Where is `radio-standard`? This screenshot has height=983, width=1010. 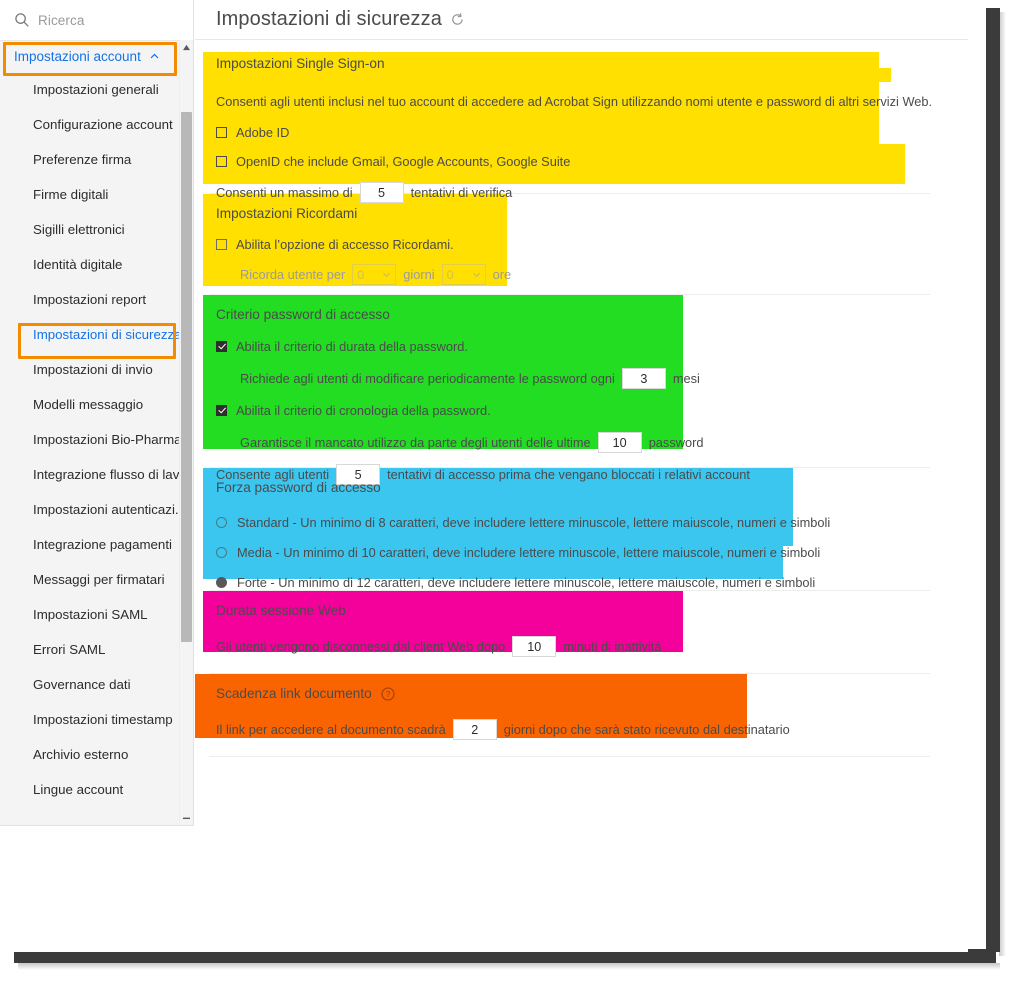 radio-standard is located at coordinates (221, 522).